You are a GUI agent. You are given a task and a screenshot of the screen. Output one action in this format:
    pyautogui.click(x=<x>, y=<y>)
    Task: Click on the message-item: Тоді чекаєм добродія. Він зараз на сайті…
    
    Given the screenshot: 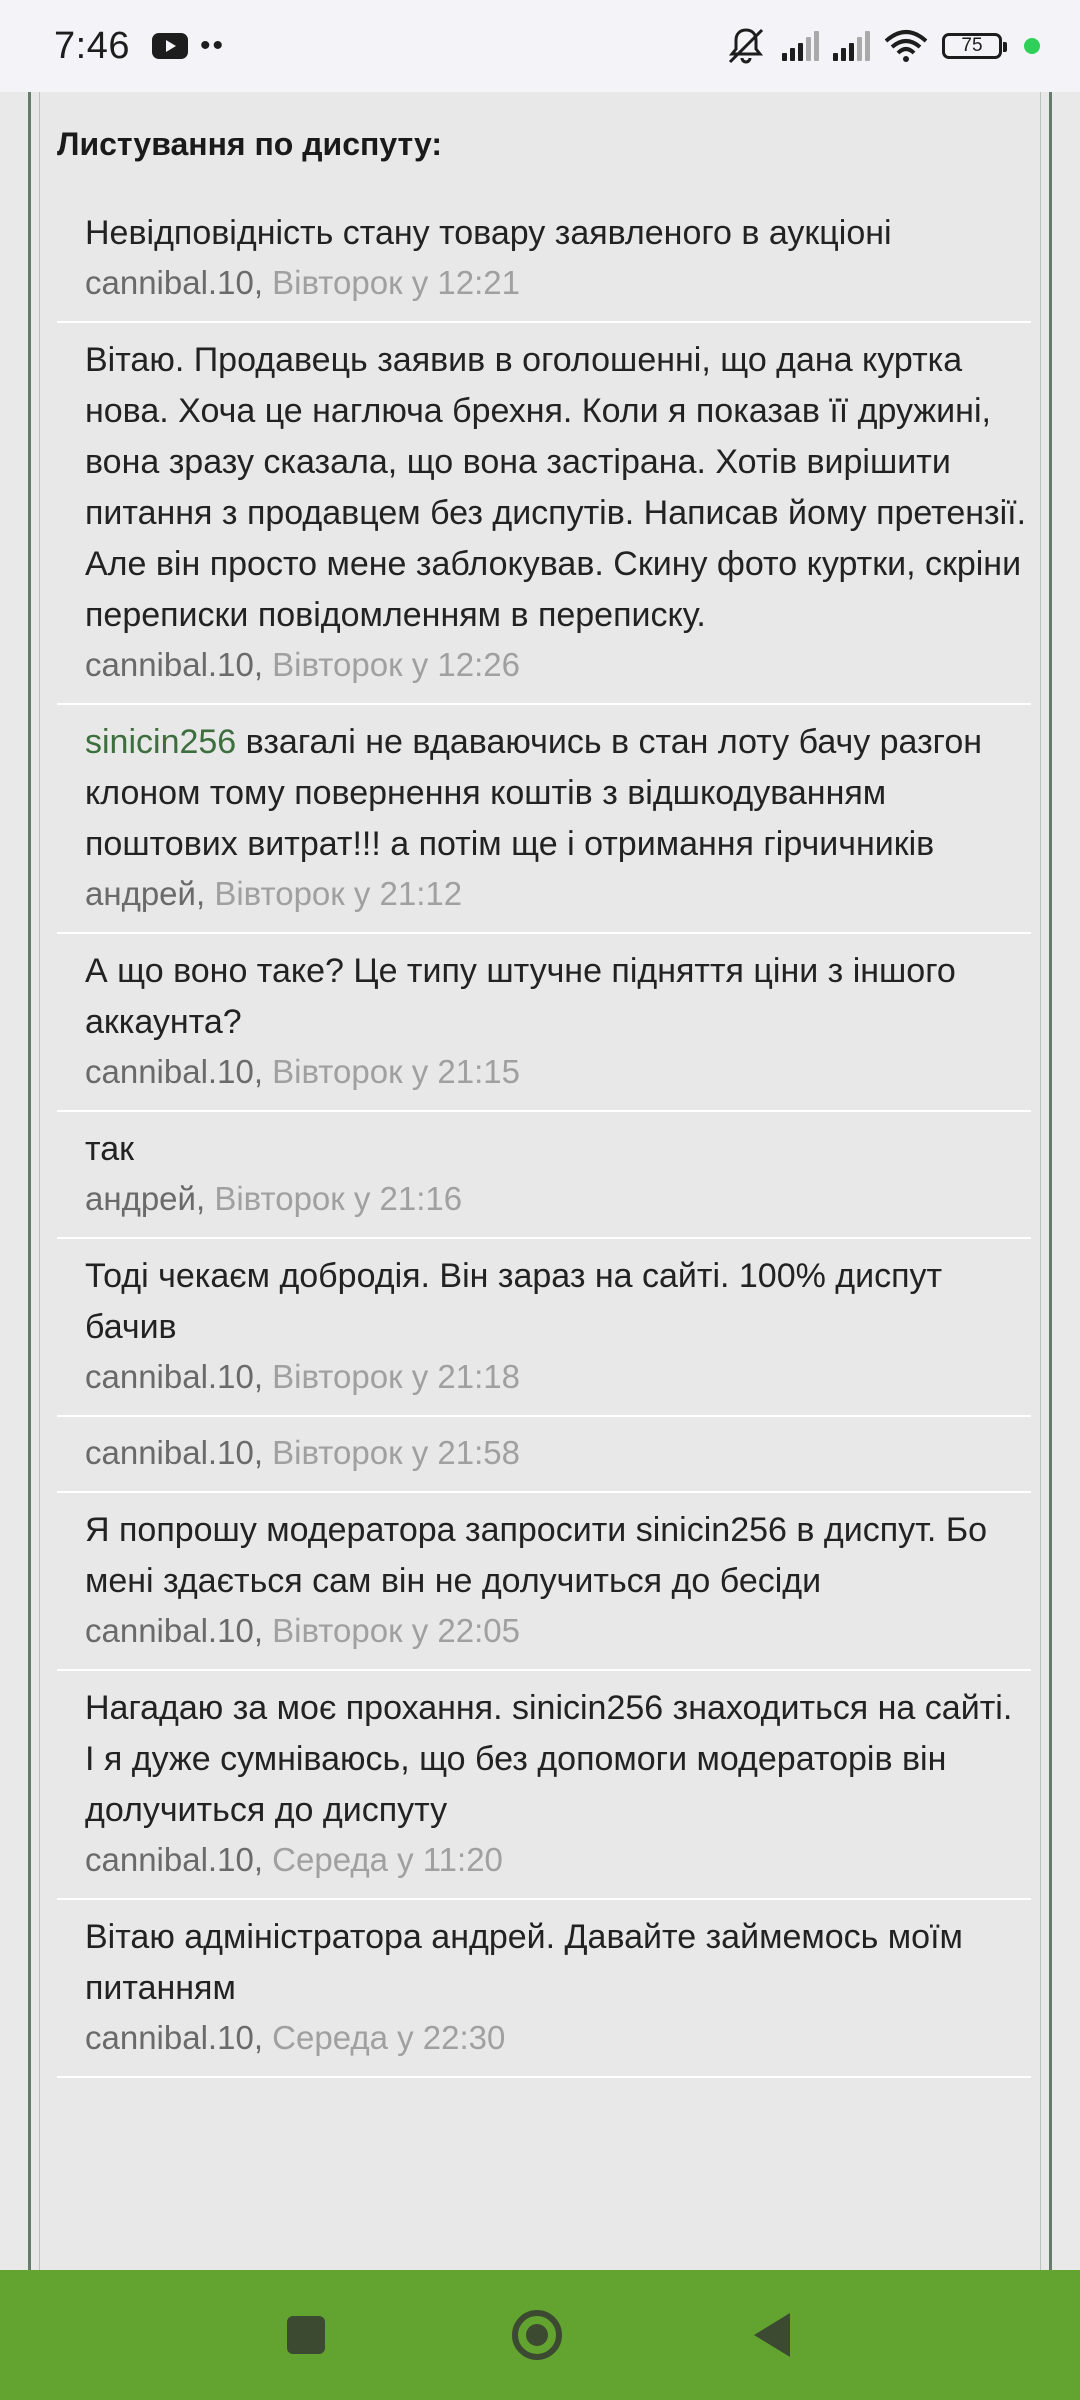 What is the action you would take?
    pyautogui.click(x=544, y=1328)
    